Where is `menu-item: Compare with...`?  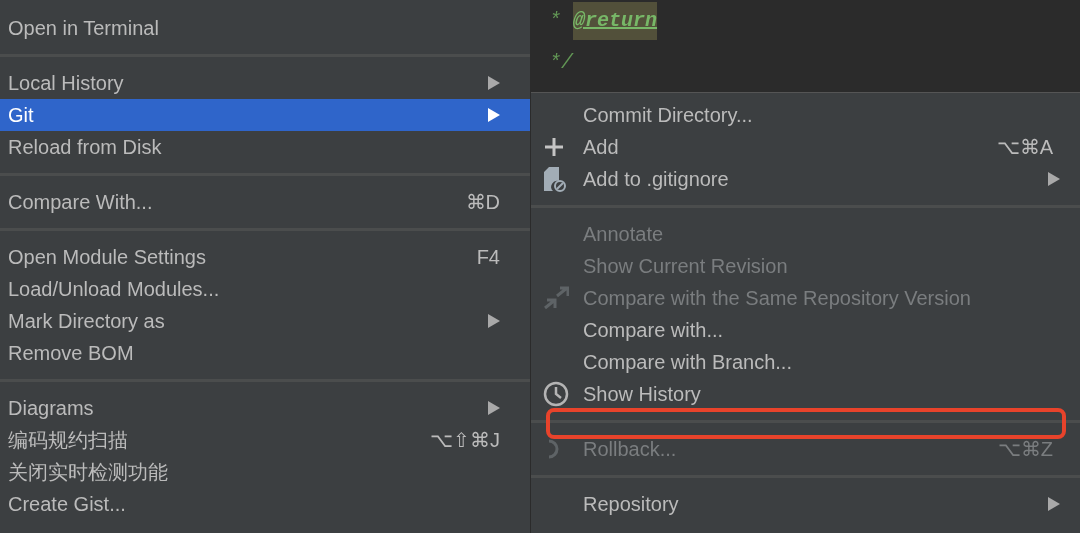
menu-item: Compare with... is located at coordinates (805, 330).